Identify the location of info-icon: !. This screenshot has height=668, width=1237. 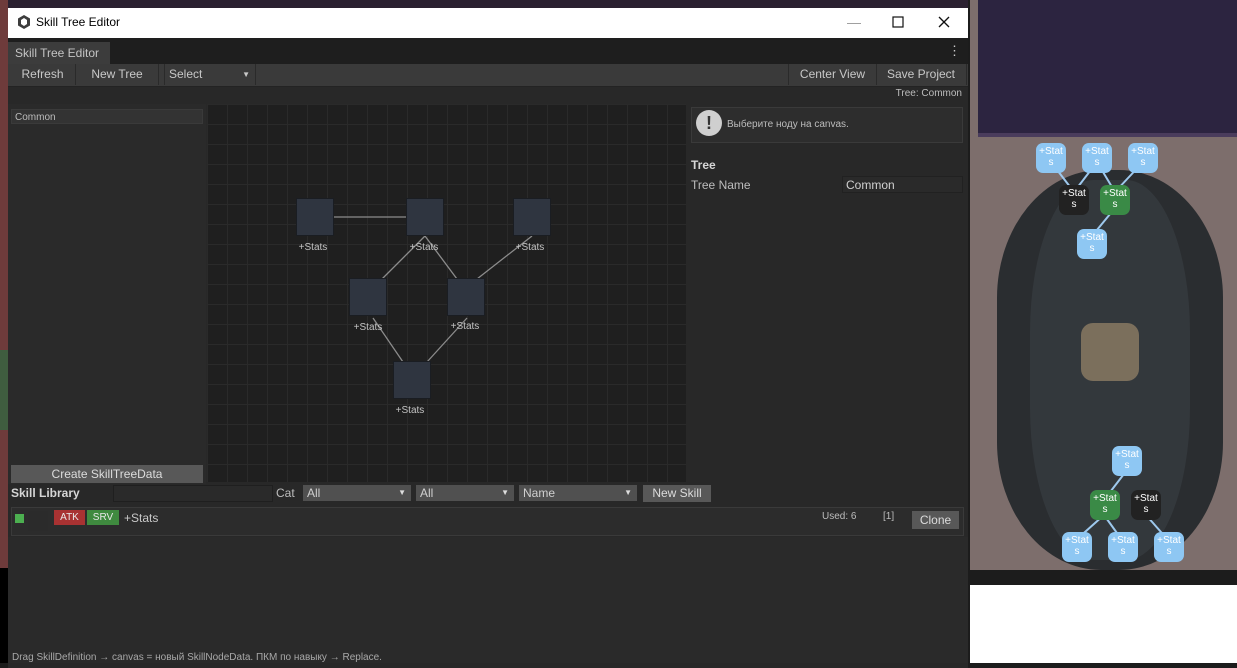
(709, 123).